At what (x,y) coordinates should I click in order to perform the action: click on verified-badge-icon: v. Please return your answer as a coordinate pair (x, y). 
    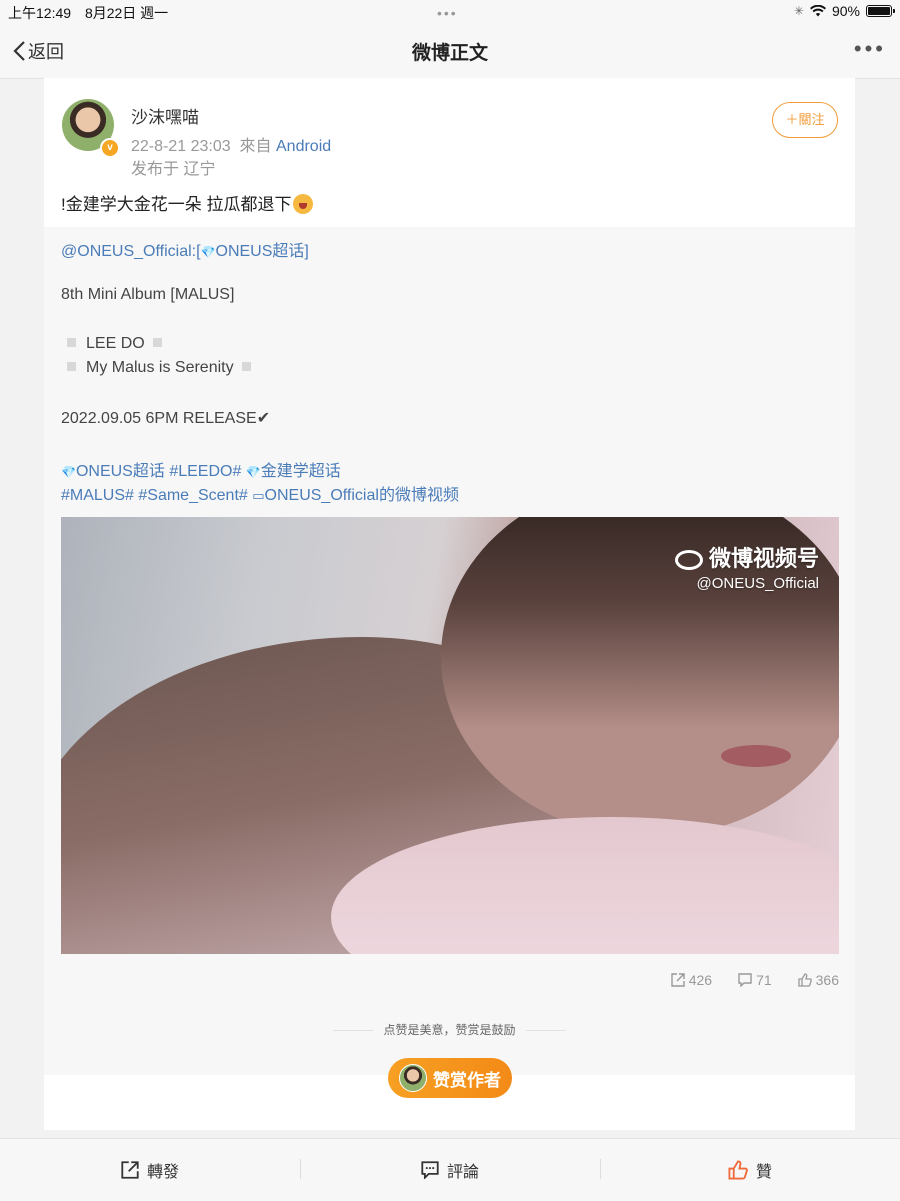
    Looking at the image, I should click on (110, 148).